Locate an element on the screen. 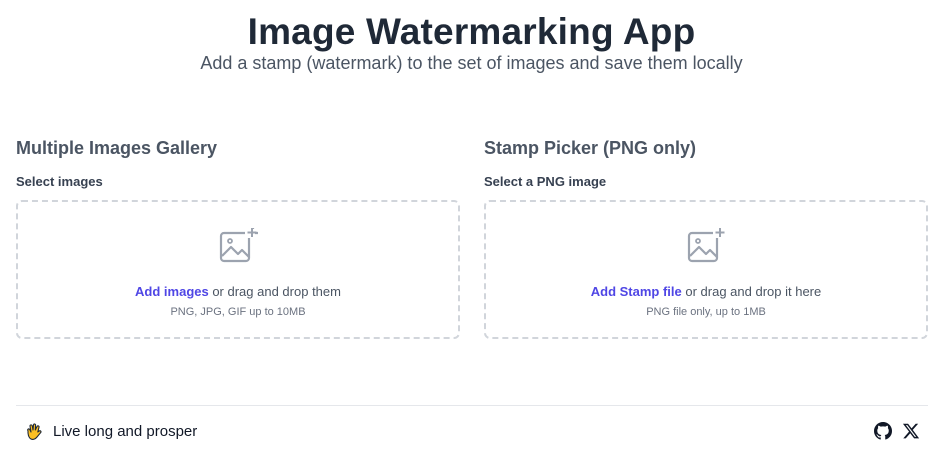  gallery-heading: Multiple Images Gallery is located at coordinates (117, 148).